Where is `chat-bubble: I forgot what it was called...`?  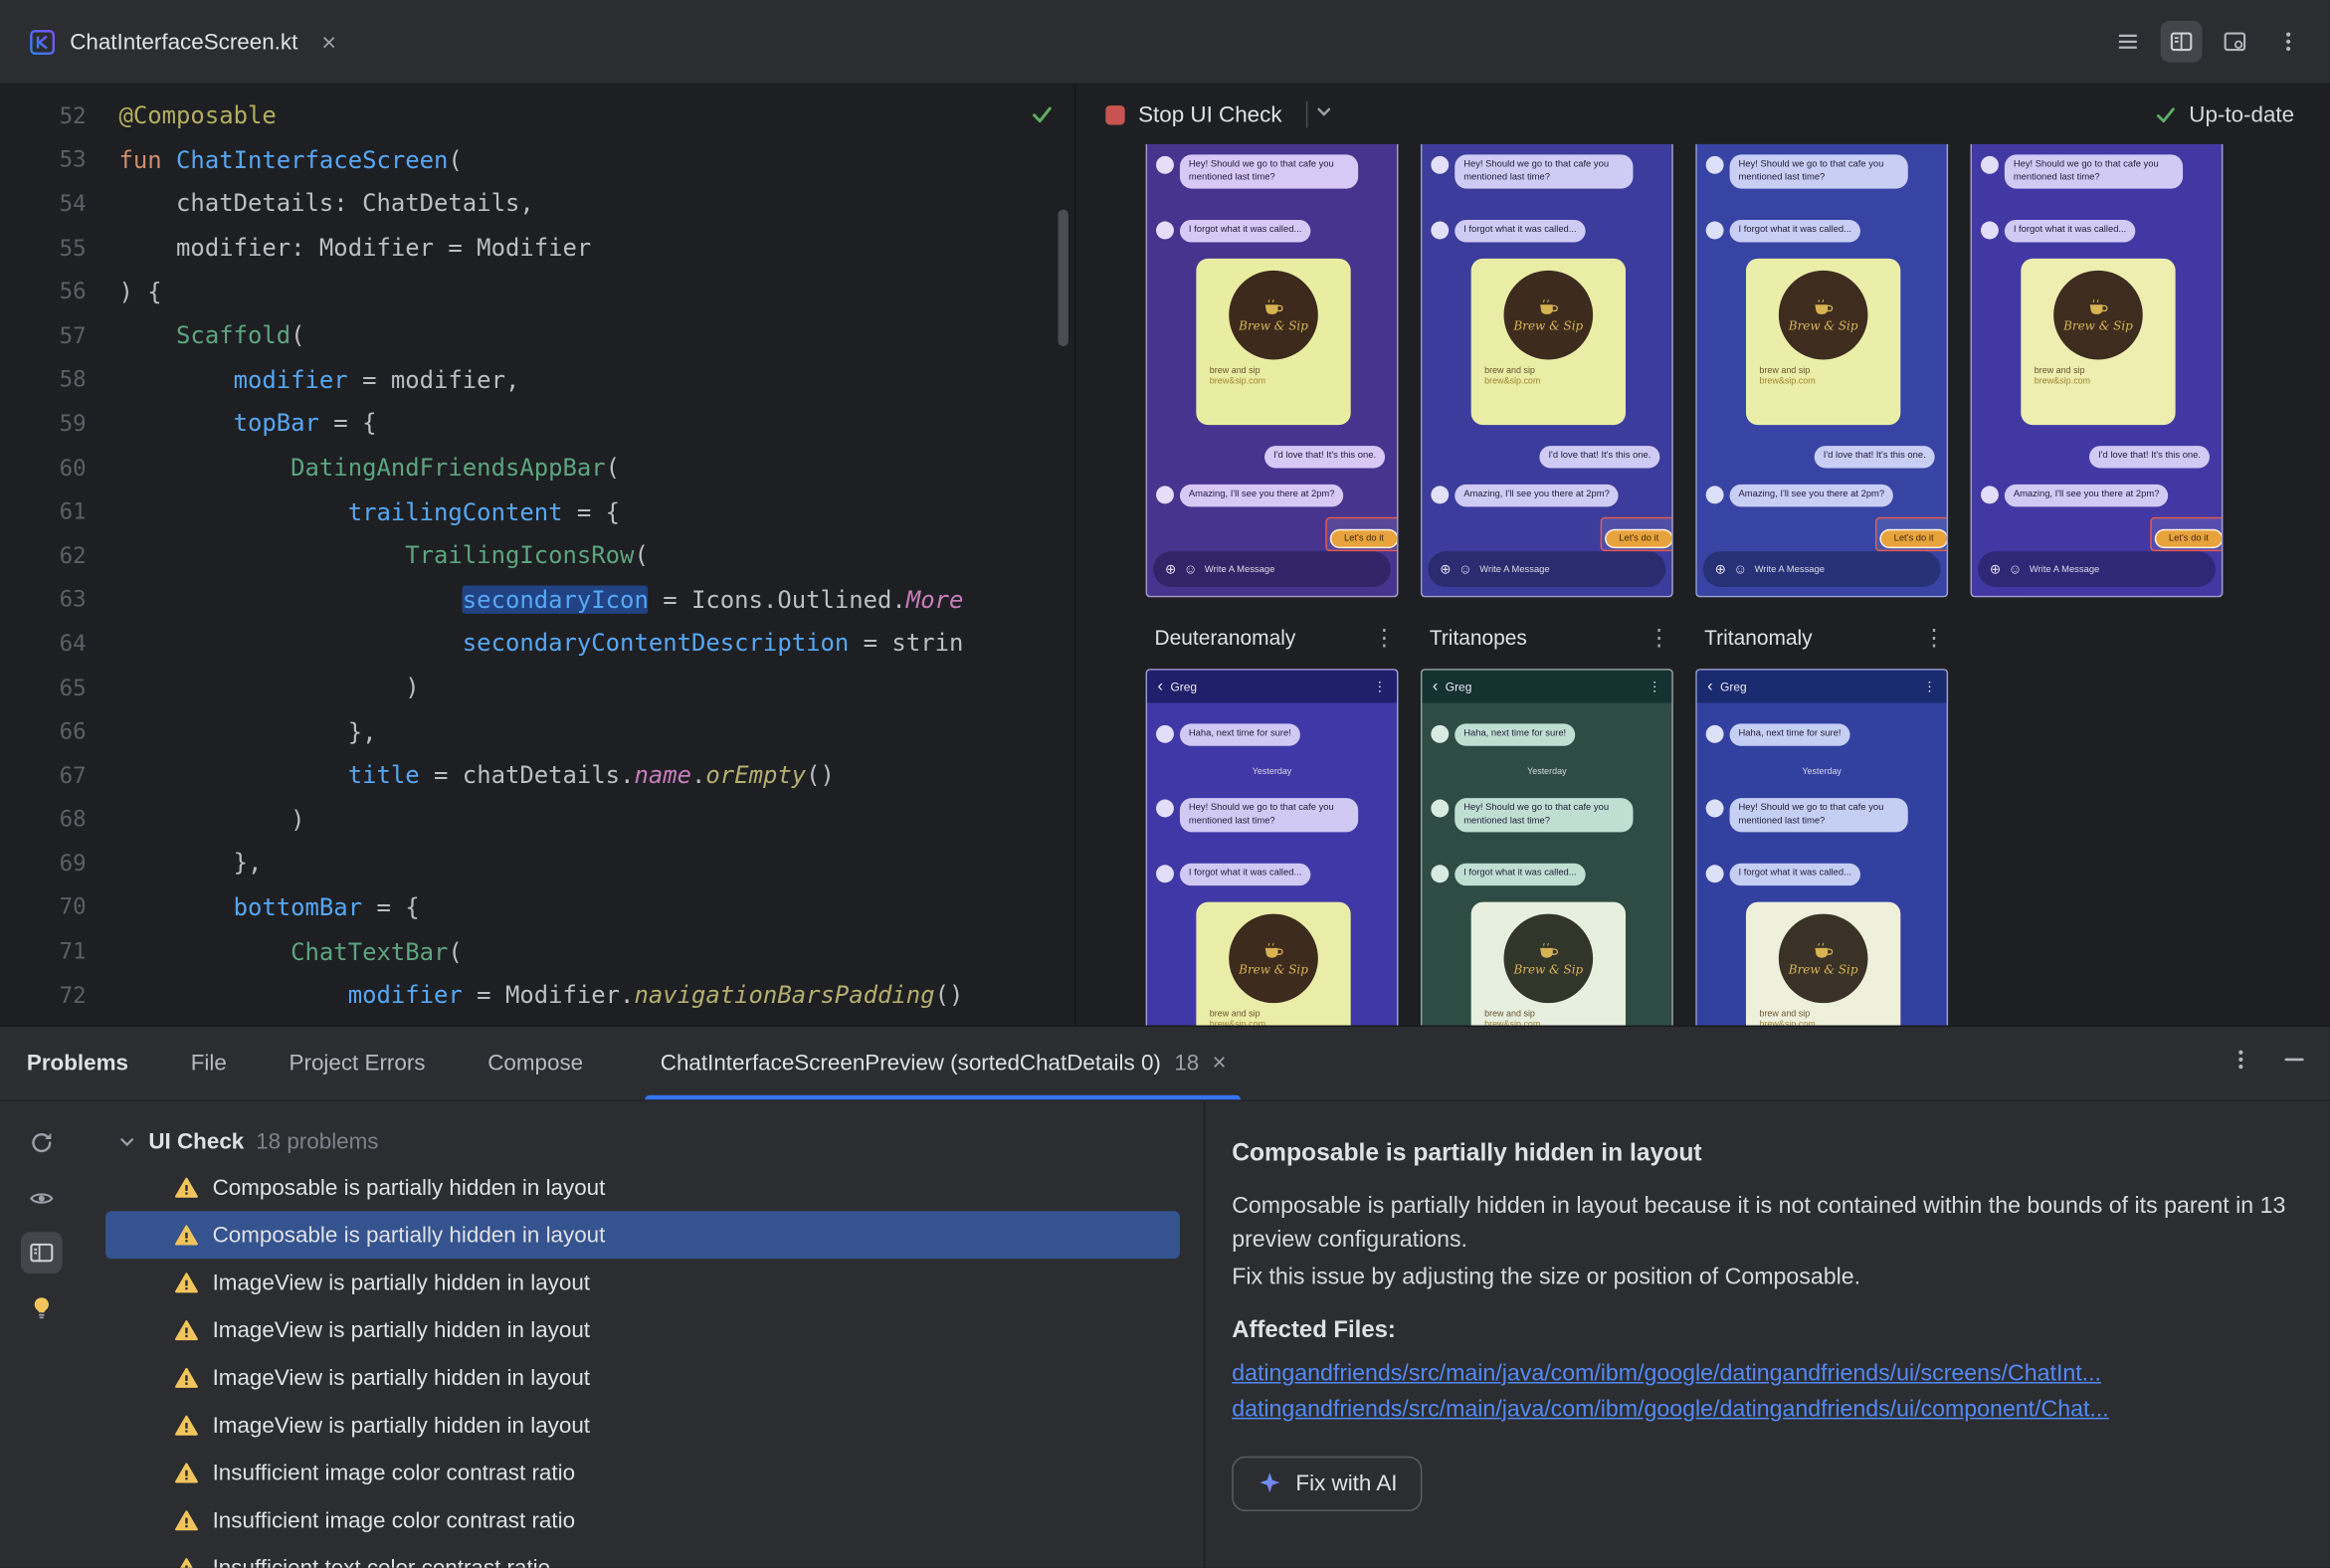 chat-bubble: I forgot what it was called... is located at coordinates (1245, 231).